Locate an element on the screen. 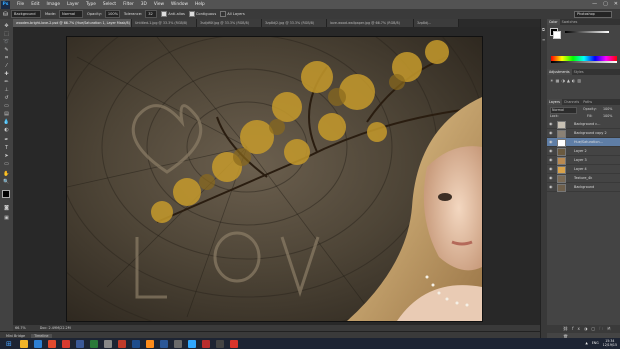  adjustment-icons: ☀▦◑▲◐▥ is located at coordinates (566, 80).